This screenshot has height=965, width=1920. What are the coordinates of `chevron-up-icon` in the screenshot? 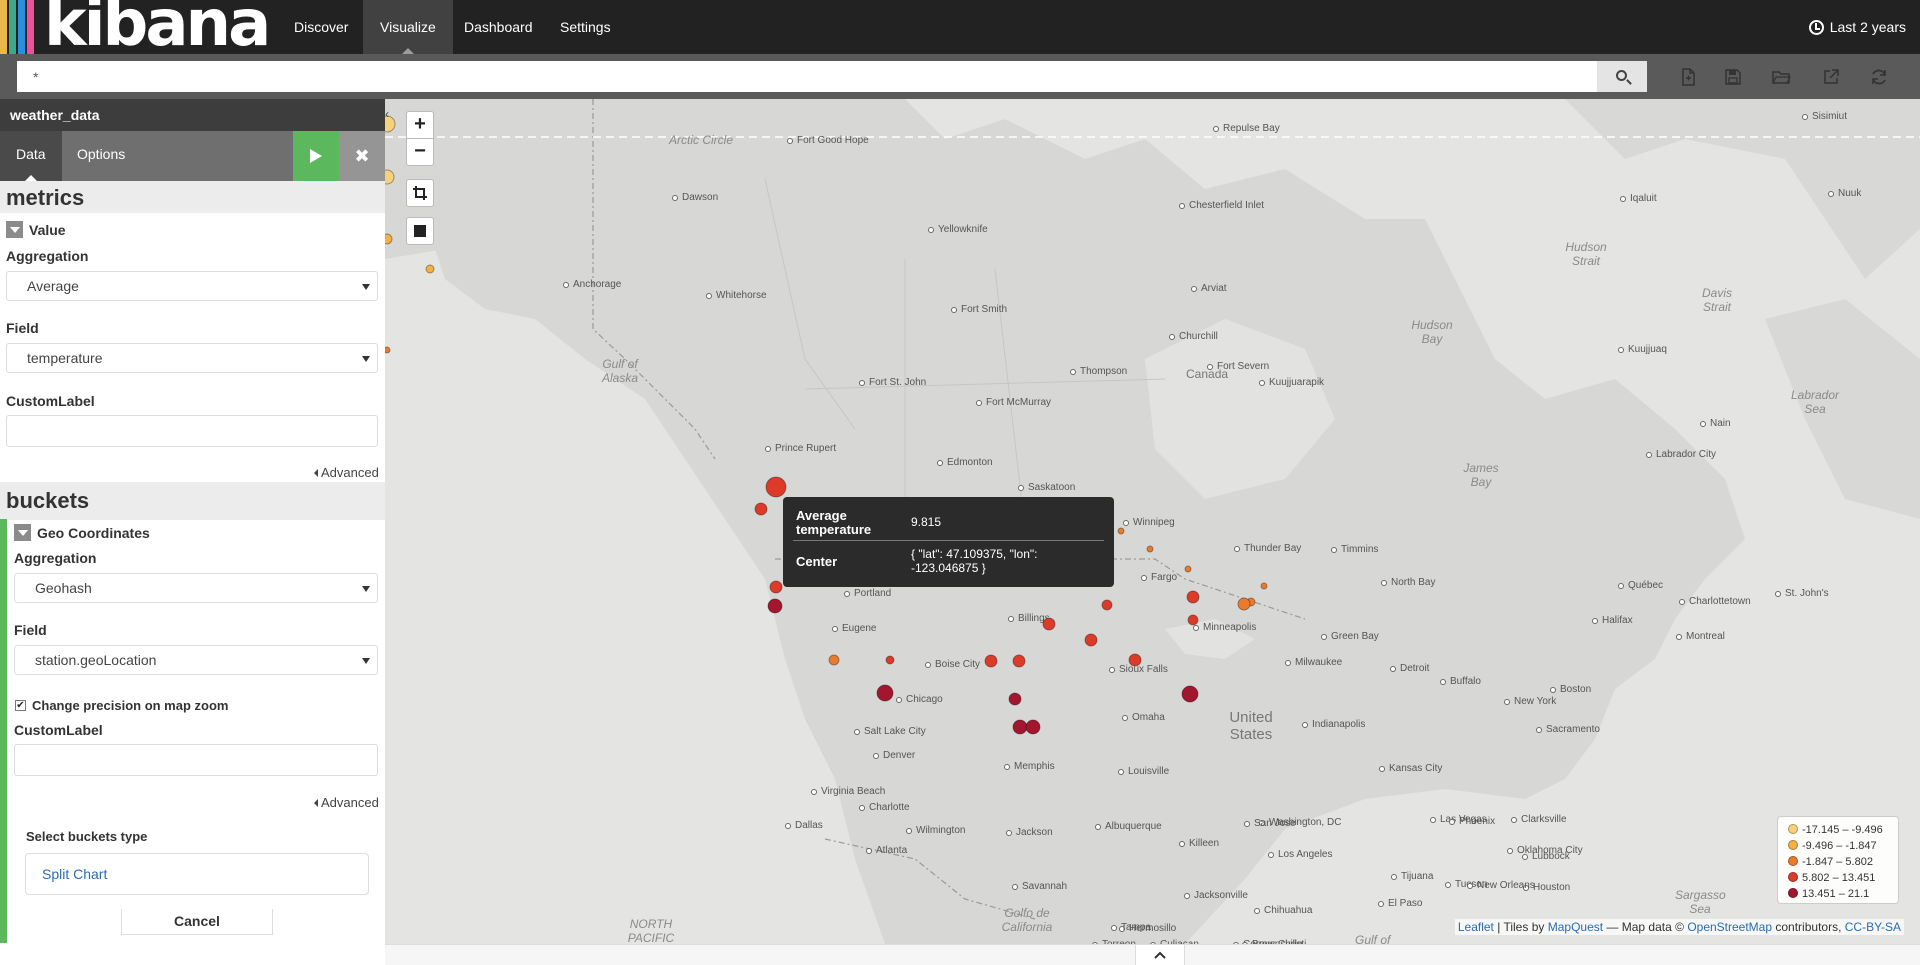 It's located at (1160, 955).